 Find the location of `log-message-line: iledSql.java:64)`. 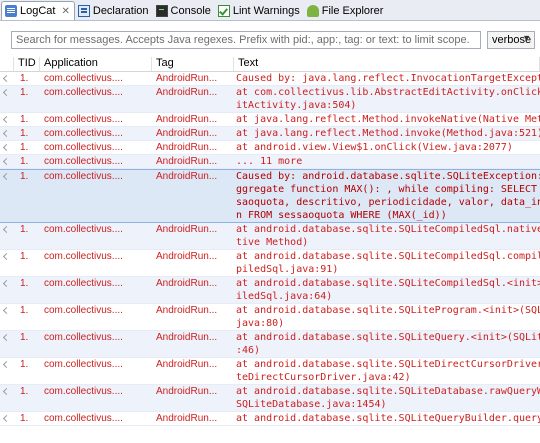

log-message-line: iledSql.java:64) is located at coordinates (284, 296).